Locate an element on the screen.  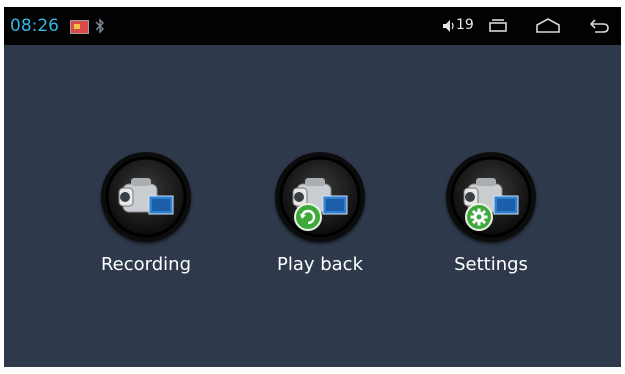
camcorder-icon is located at coordinates (146, 197).